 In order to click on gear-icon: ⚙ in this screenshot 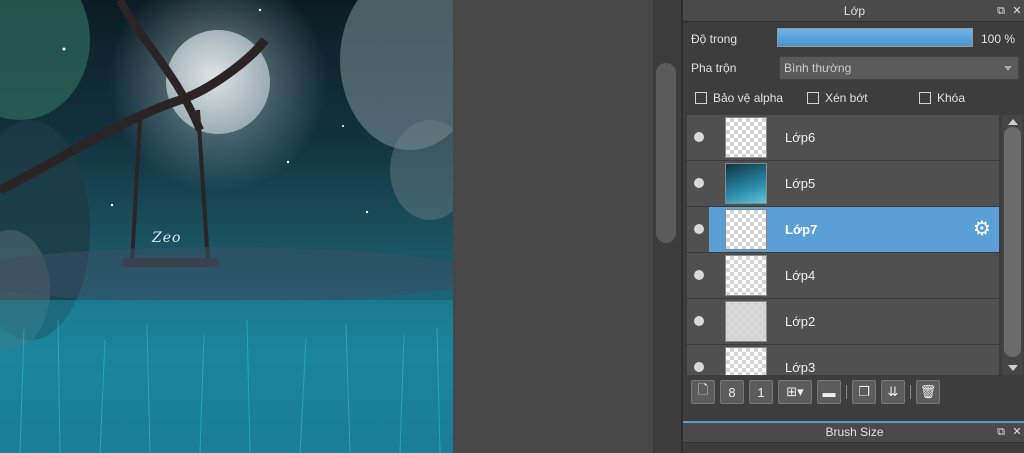, I will do `click(983, 229)`.